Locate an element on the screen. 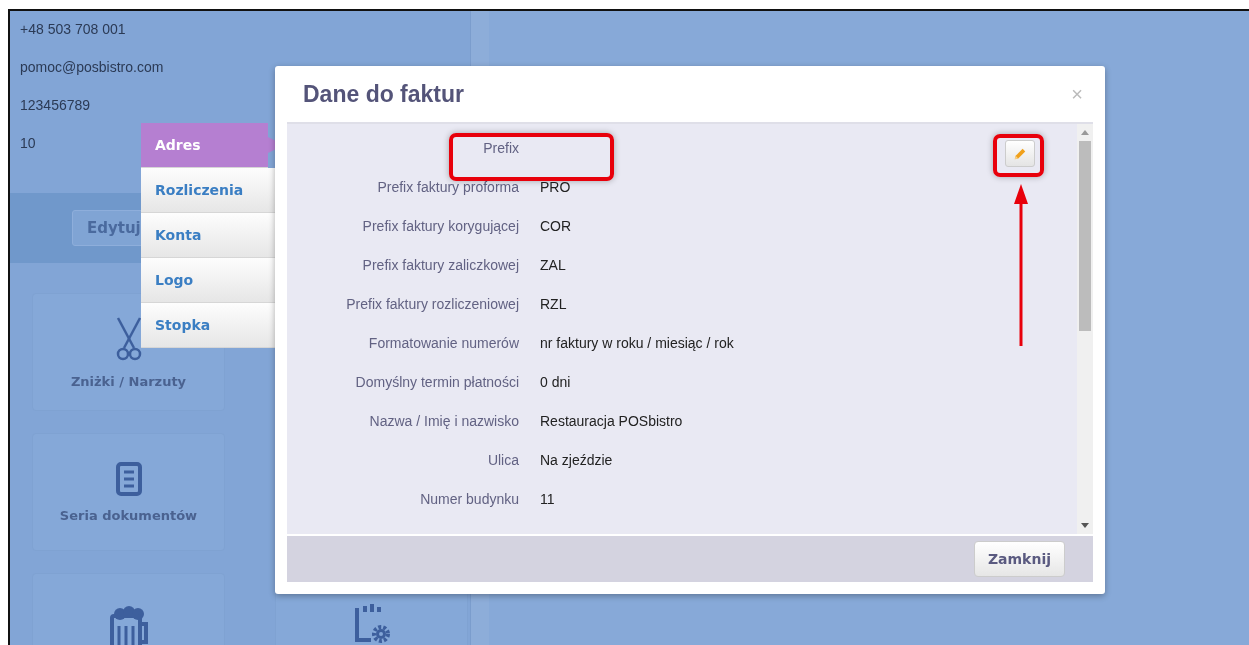 The height and width of the screenshot is (645, 1249). field-label: Prefix faktury rozliczeniowej is located at coordinates (432, 304).